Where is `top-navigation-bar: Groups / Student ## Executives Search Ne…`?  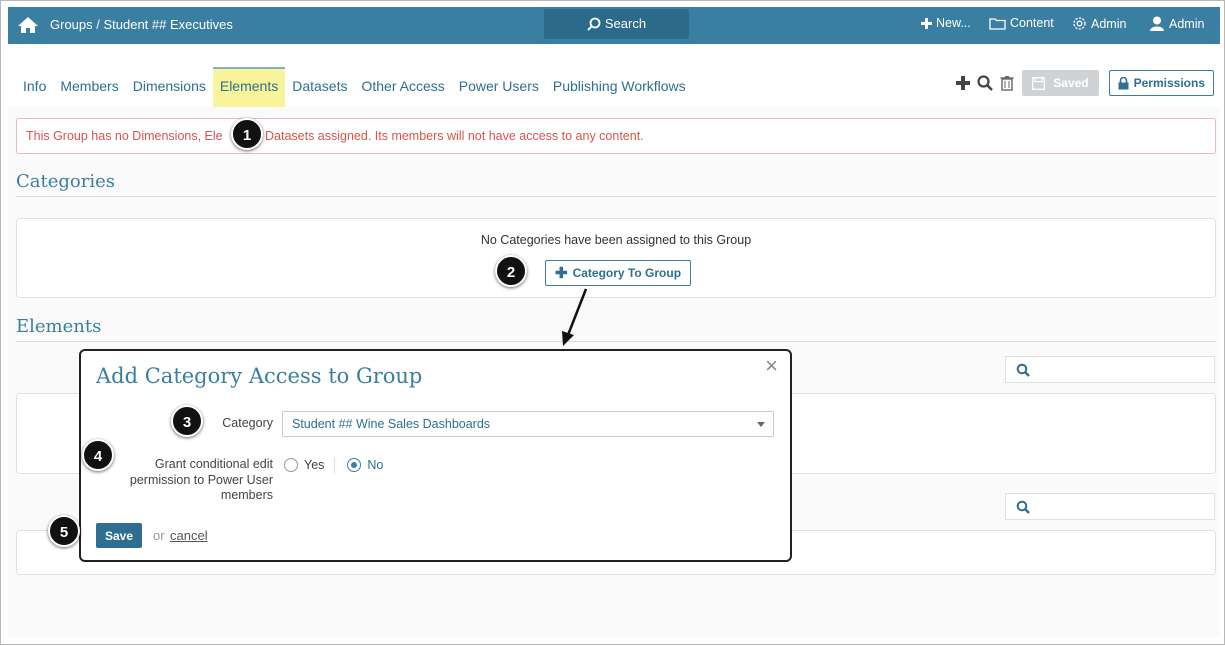 top-navigation-bar: Groups / Student ## Executives Search Ne… is located at coordinates (614, 25).